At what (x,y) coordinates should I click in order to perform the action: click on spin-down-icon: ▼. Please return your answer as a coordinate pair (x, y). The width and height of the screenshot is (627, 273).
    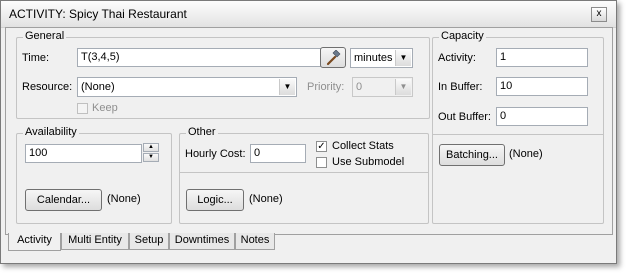
    Looking at the image, I should click on (151, 157).